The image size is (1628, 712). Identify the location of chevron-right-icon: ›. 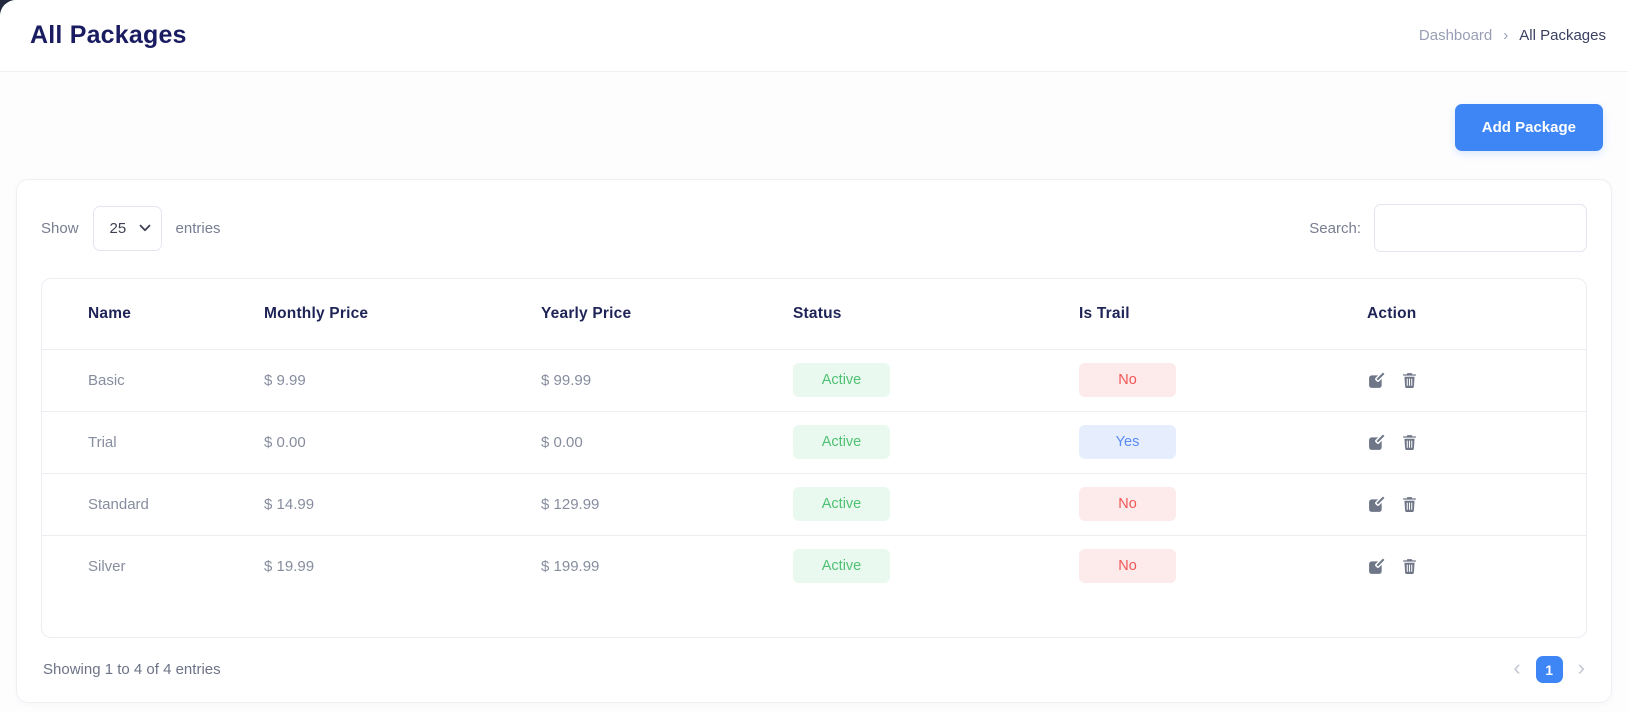
(1506, 35).